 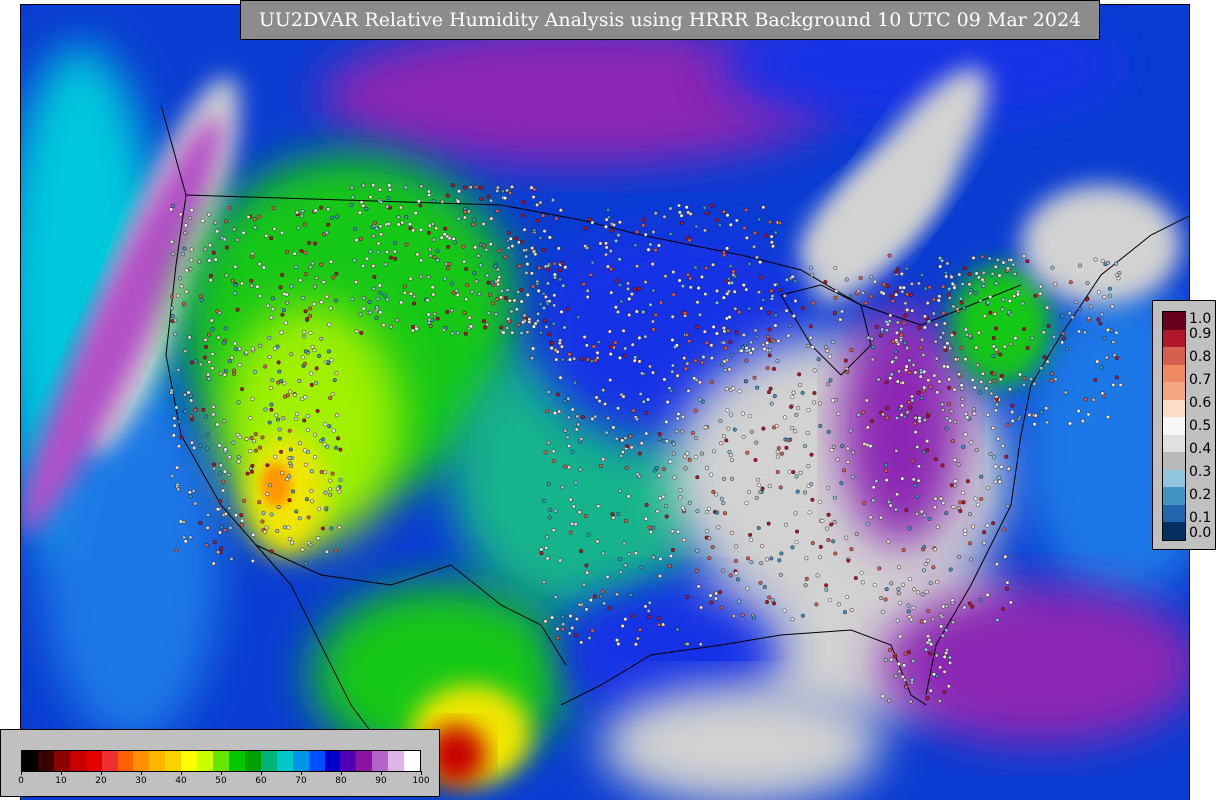 What do you see at coordinates (141, 781) in the screenshot?
I see `rh-tick-label: 30` at bounding box center [141, 781].